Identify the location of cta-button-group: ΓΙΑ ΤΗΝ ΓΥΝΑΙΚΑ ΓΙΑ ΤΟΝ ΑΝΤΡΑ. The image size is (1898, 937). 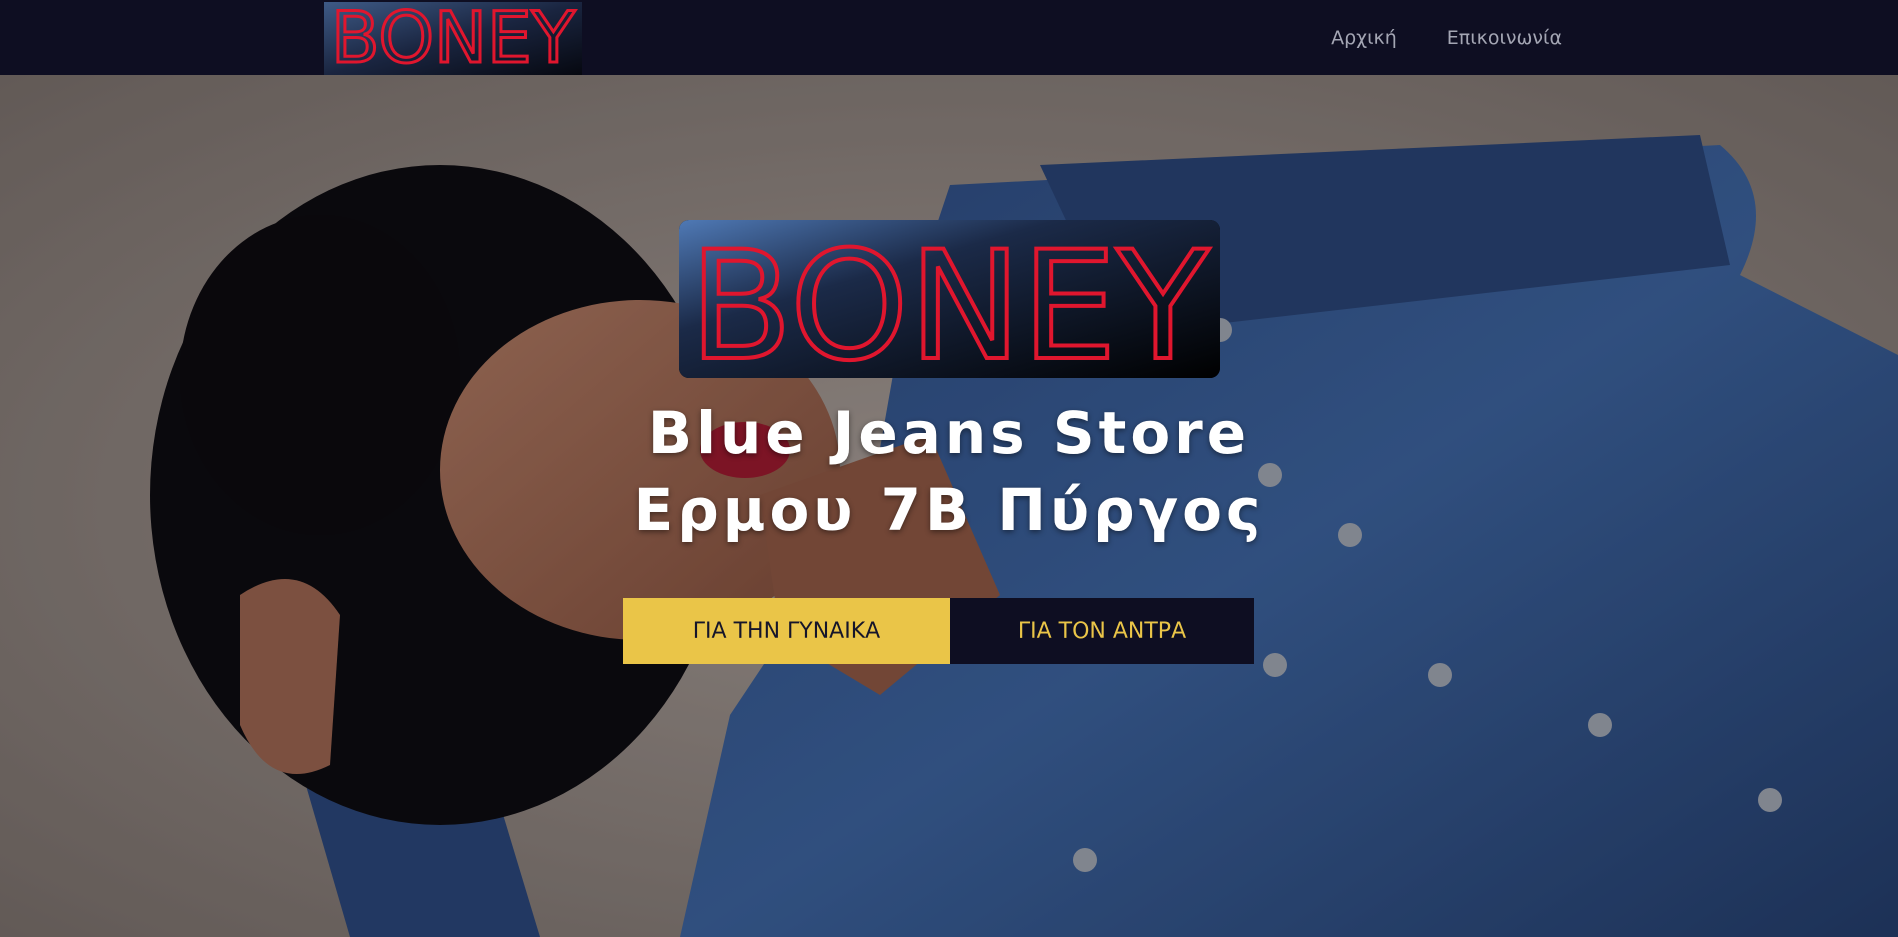
(938, 631).